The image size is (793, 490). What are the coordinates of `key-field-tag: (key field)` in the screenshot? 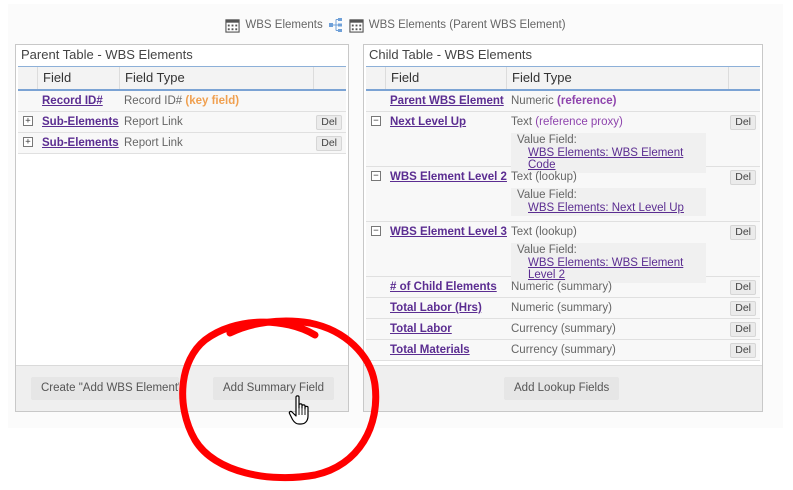 It's located at (212, 101).